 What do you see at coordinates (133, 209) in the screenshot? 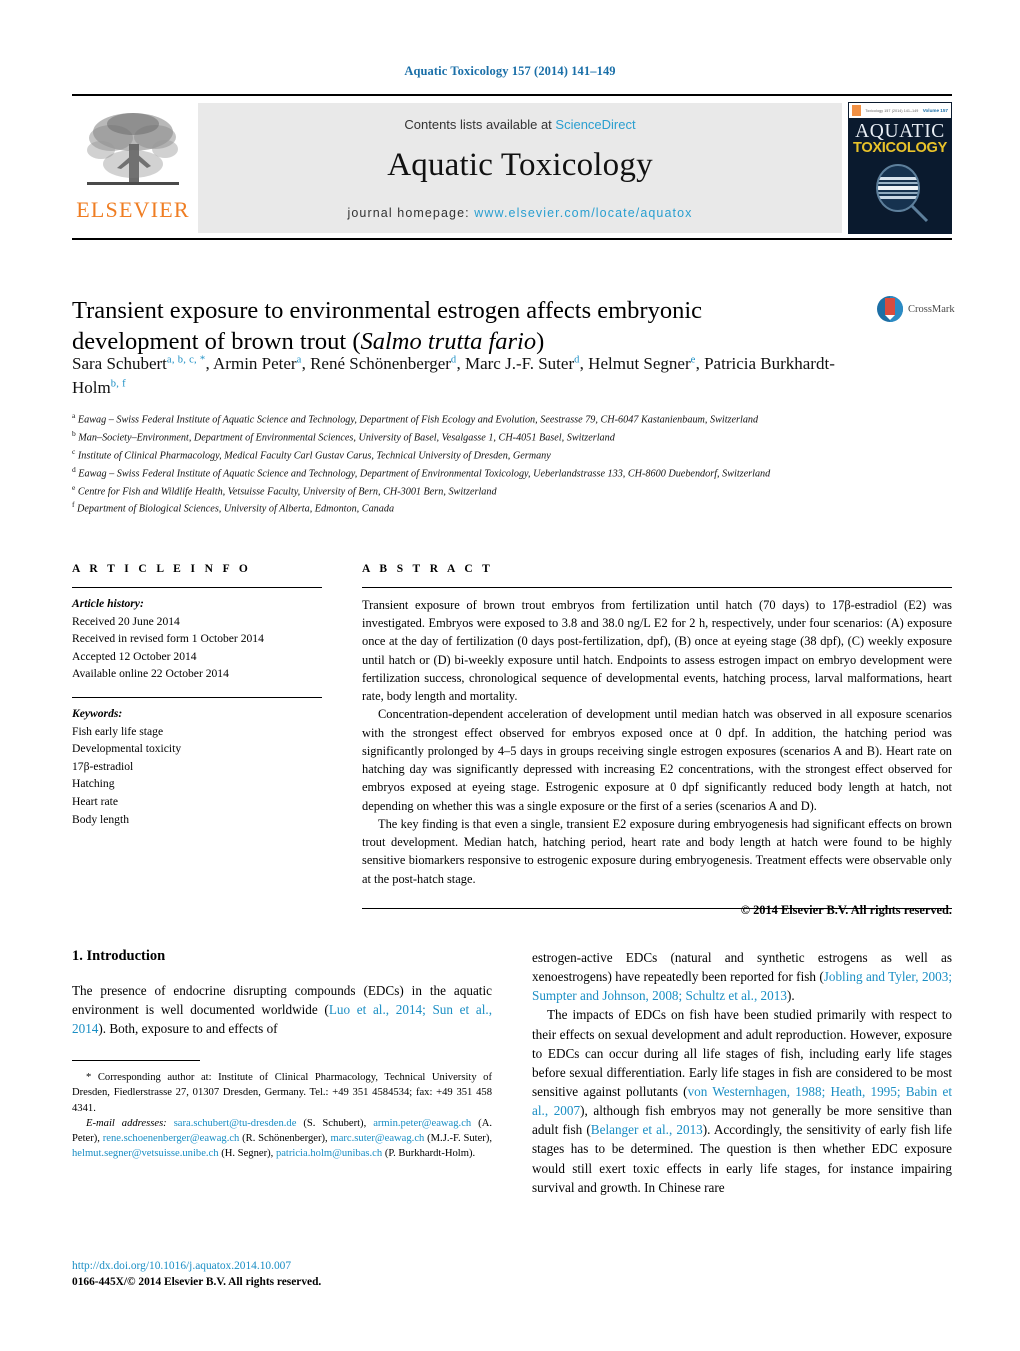
I see `elsevier-wordmark: ELSEVIER` at bounding box center [133, 209].